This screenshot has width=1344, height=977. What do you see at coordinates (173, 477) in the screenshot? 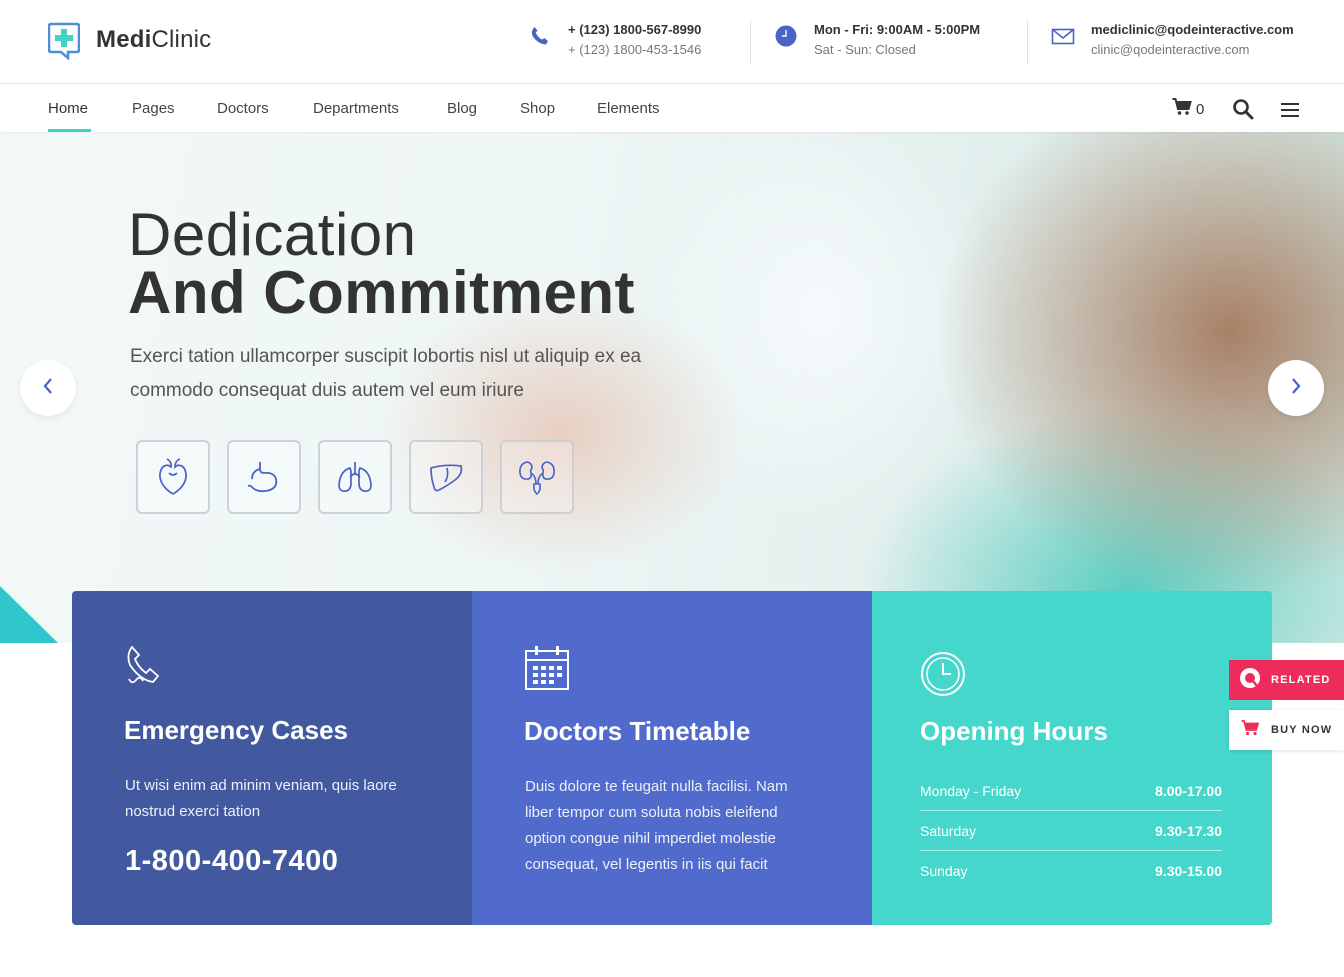
I see `heart-icon` at bounding box center [173, 477].